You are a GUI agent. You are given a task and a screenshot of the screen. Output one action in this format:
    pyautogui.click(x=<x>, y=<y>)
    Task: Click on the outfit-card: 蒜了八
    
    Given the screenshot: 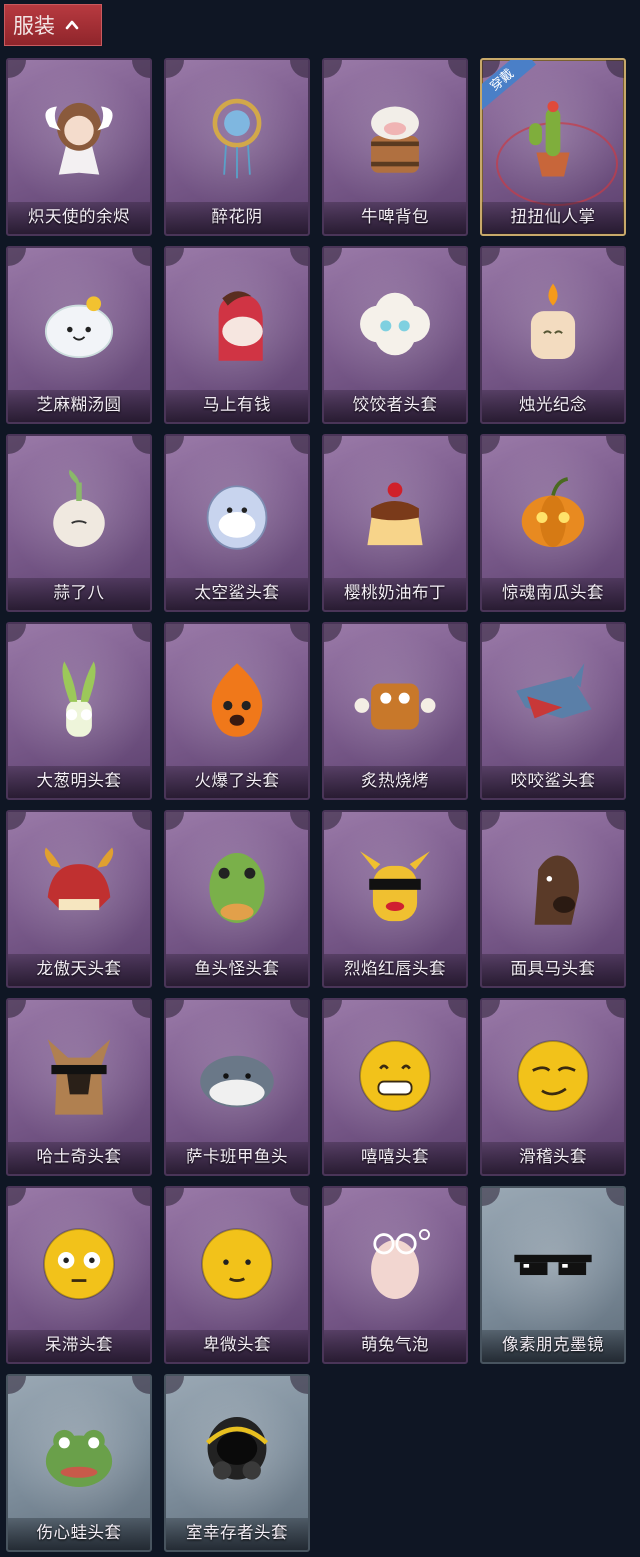 What is the action you would take?
    pyautogui.click(x=79, y=523)
    